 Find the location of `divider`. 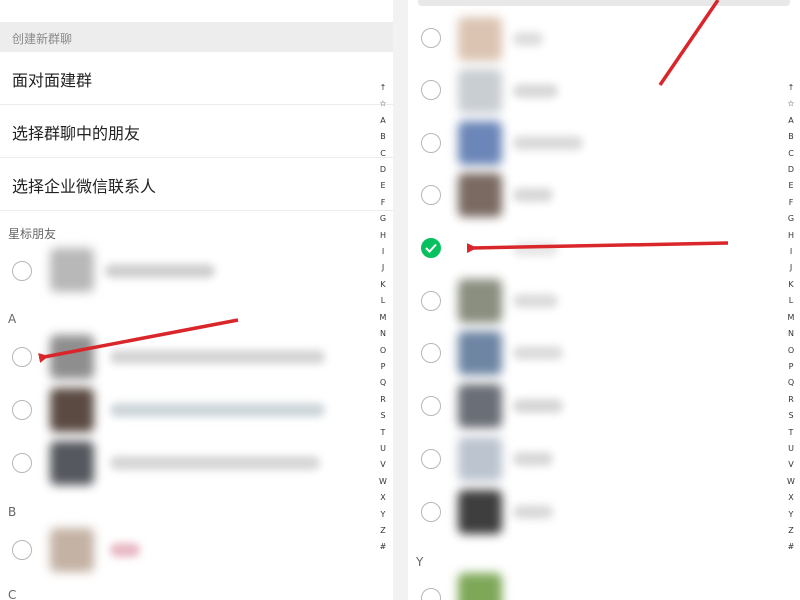

divider is located at coordinates (196, 210).